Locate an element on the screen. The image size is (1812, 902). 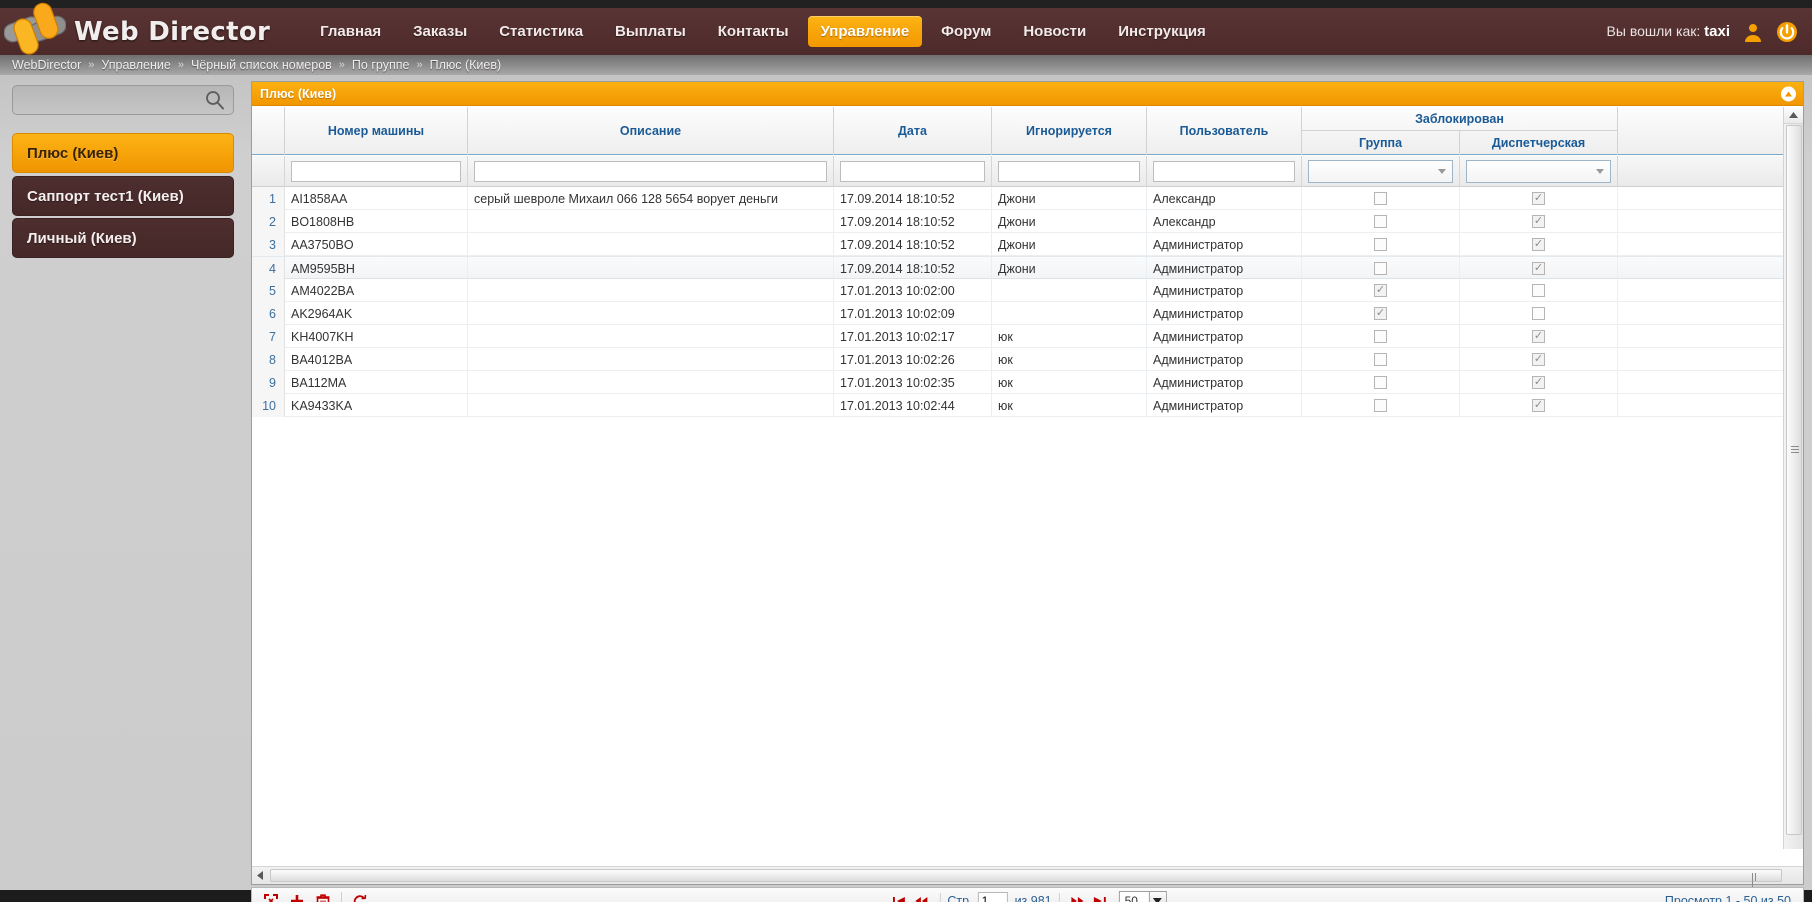
chevron-up-icon is located at coordinates (1788, 93).